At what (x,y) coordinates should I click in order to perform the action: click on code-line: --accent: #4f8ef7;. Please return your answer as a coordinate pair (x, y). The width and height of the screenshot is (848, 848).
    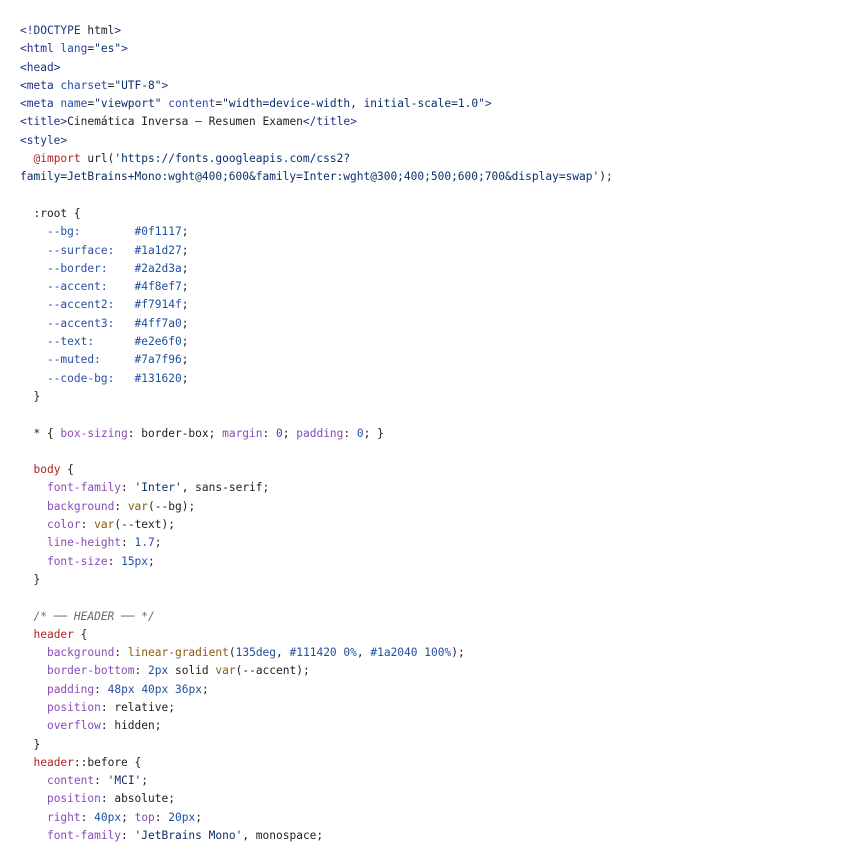
    Looking at the image, I should click on (117, 287).